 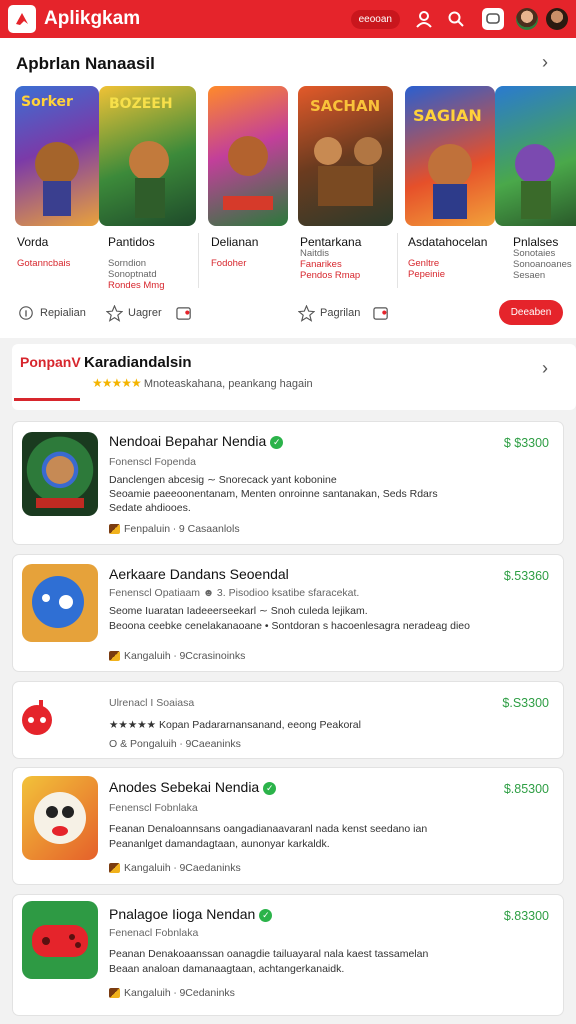 What do you see at coordinates (147, 156) in the screenshot?
I see `game-thumbnail: BOZEEH` at bounding box center [147, 156].